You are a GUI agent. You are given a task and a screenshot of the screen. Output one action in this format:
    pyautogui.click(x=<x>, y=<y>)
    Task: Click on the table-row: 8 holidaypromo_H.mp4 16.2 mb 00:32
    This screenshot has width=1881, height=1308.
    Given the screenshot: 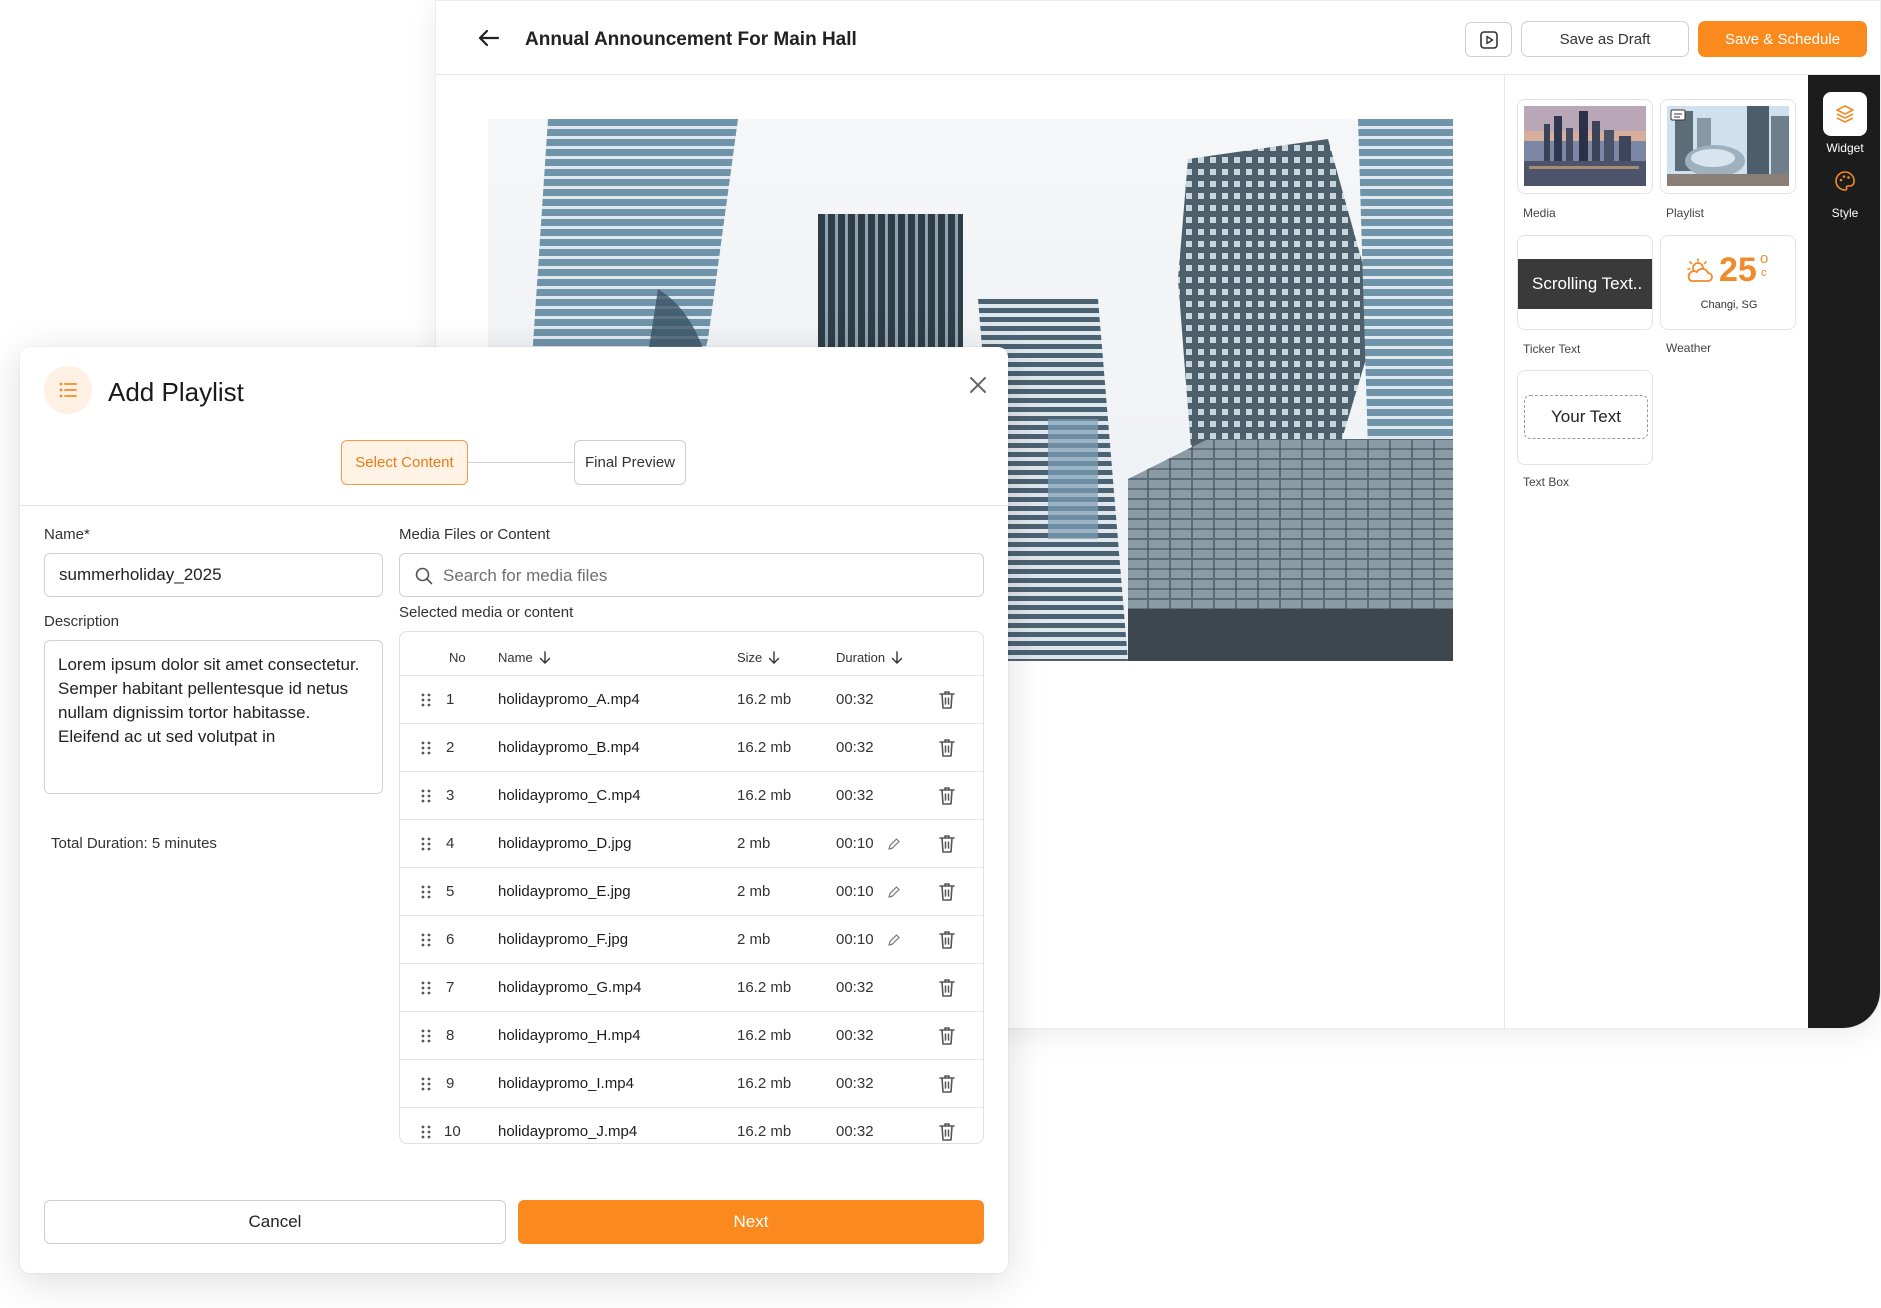 What is the action you would take?
    pyautogui.click(x=691, y=1036)
    